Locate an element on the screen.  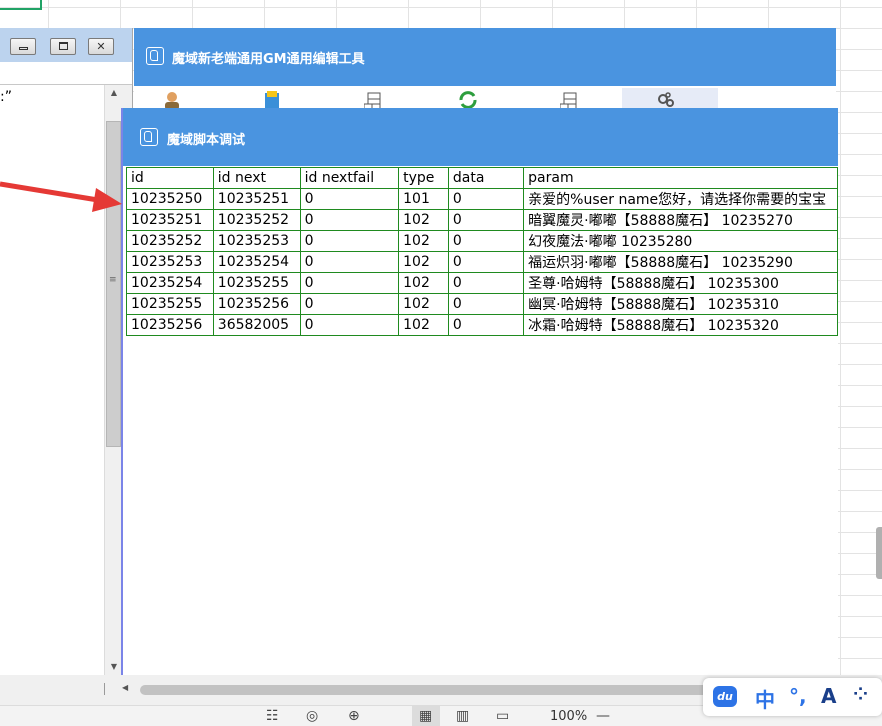
right-edge-scroll-tab is located at coordinates (879, 553).